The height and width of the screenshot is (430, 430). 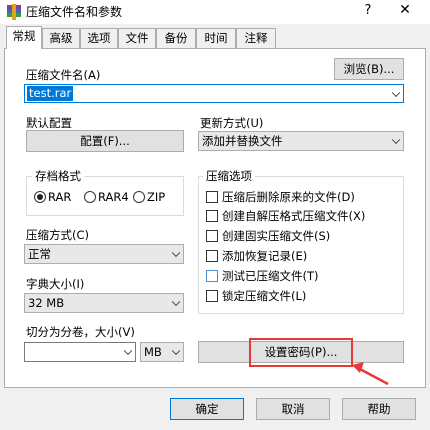 I want to click on lock-archive-checkbox, so click(x=212, y=296).